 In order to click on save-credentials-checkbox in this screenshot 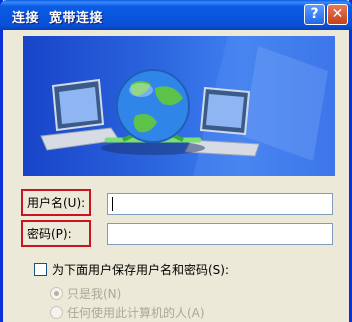, I will do `click(40, 269)`.